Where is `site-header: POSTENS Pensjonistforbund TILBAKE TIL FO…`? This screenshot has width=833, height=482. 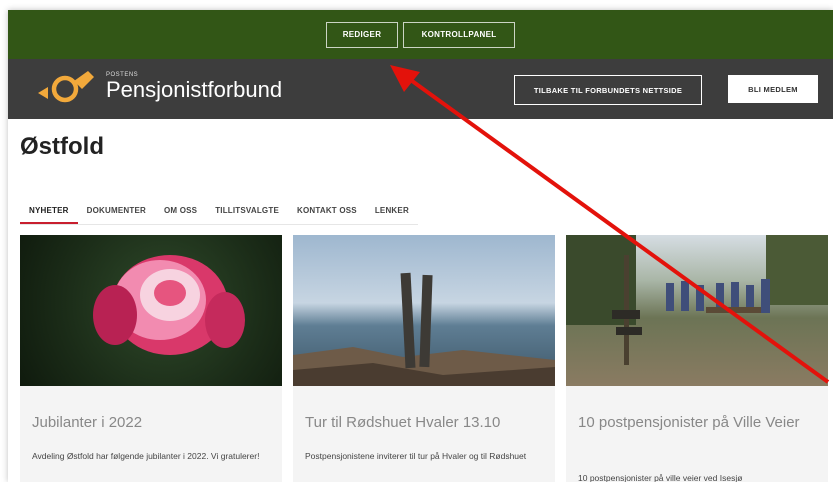
site-header: POSTENS Pensjonistforbund TILBAKE TIL FO… is located at coordinates (420, 89).